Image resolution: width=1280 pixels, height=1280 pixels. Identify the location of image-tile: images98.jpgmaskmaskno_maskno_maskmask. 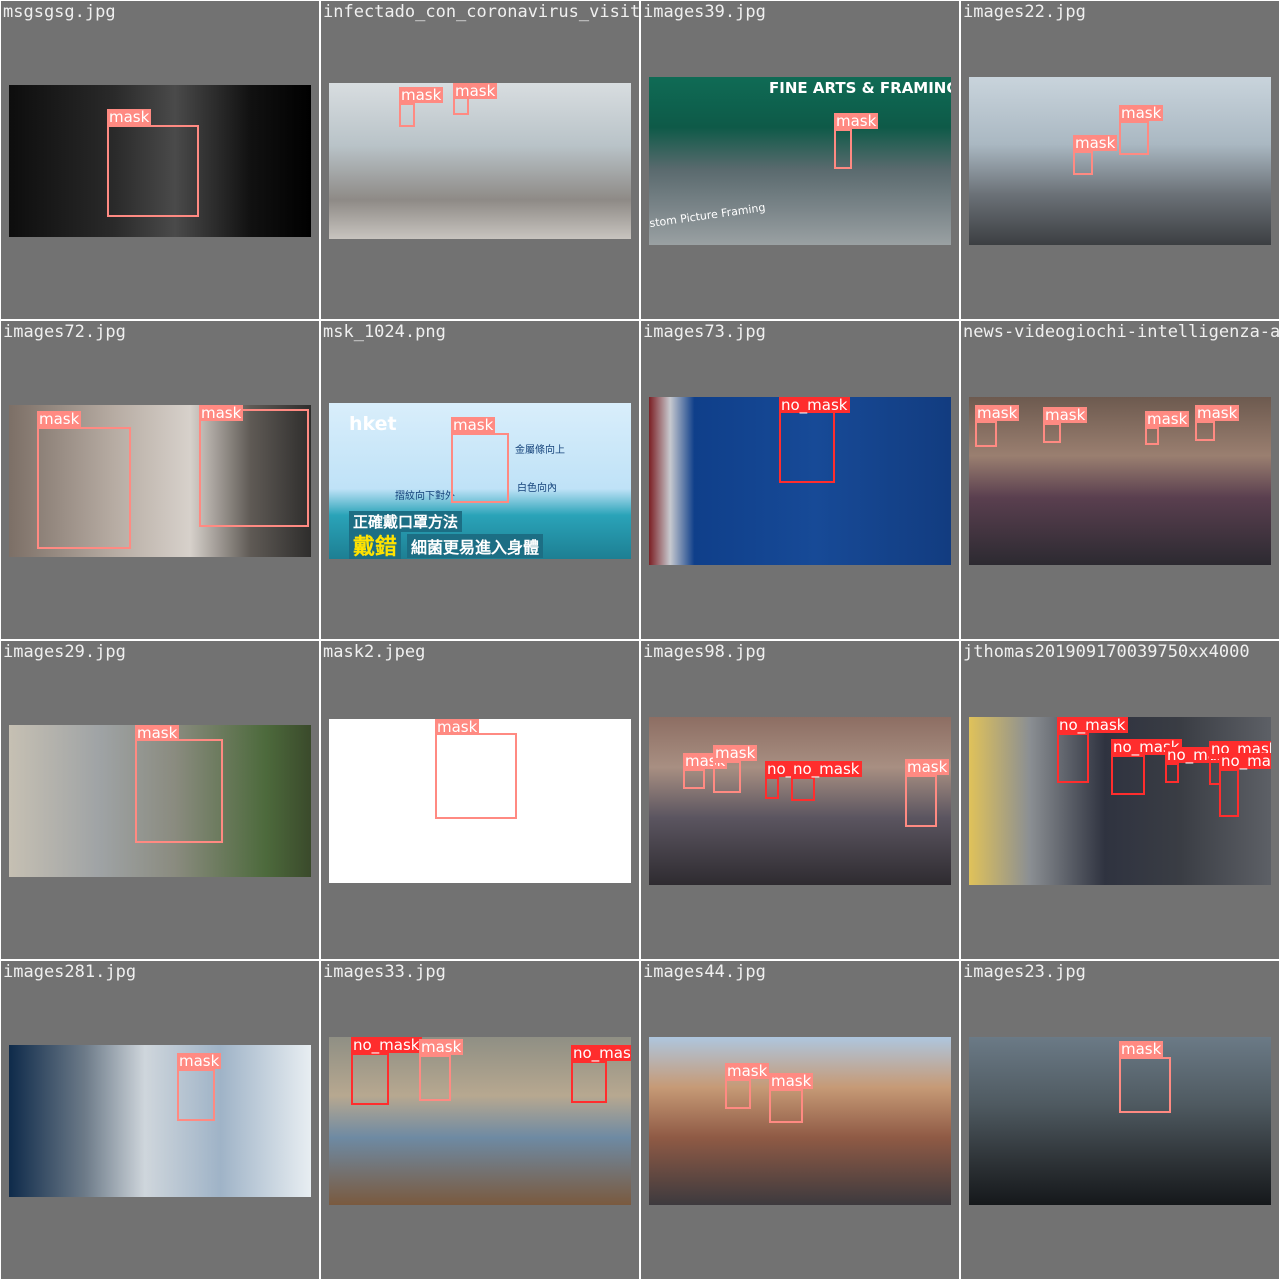
(800, 800).